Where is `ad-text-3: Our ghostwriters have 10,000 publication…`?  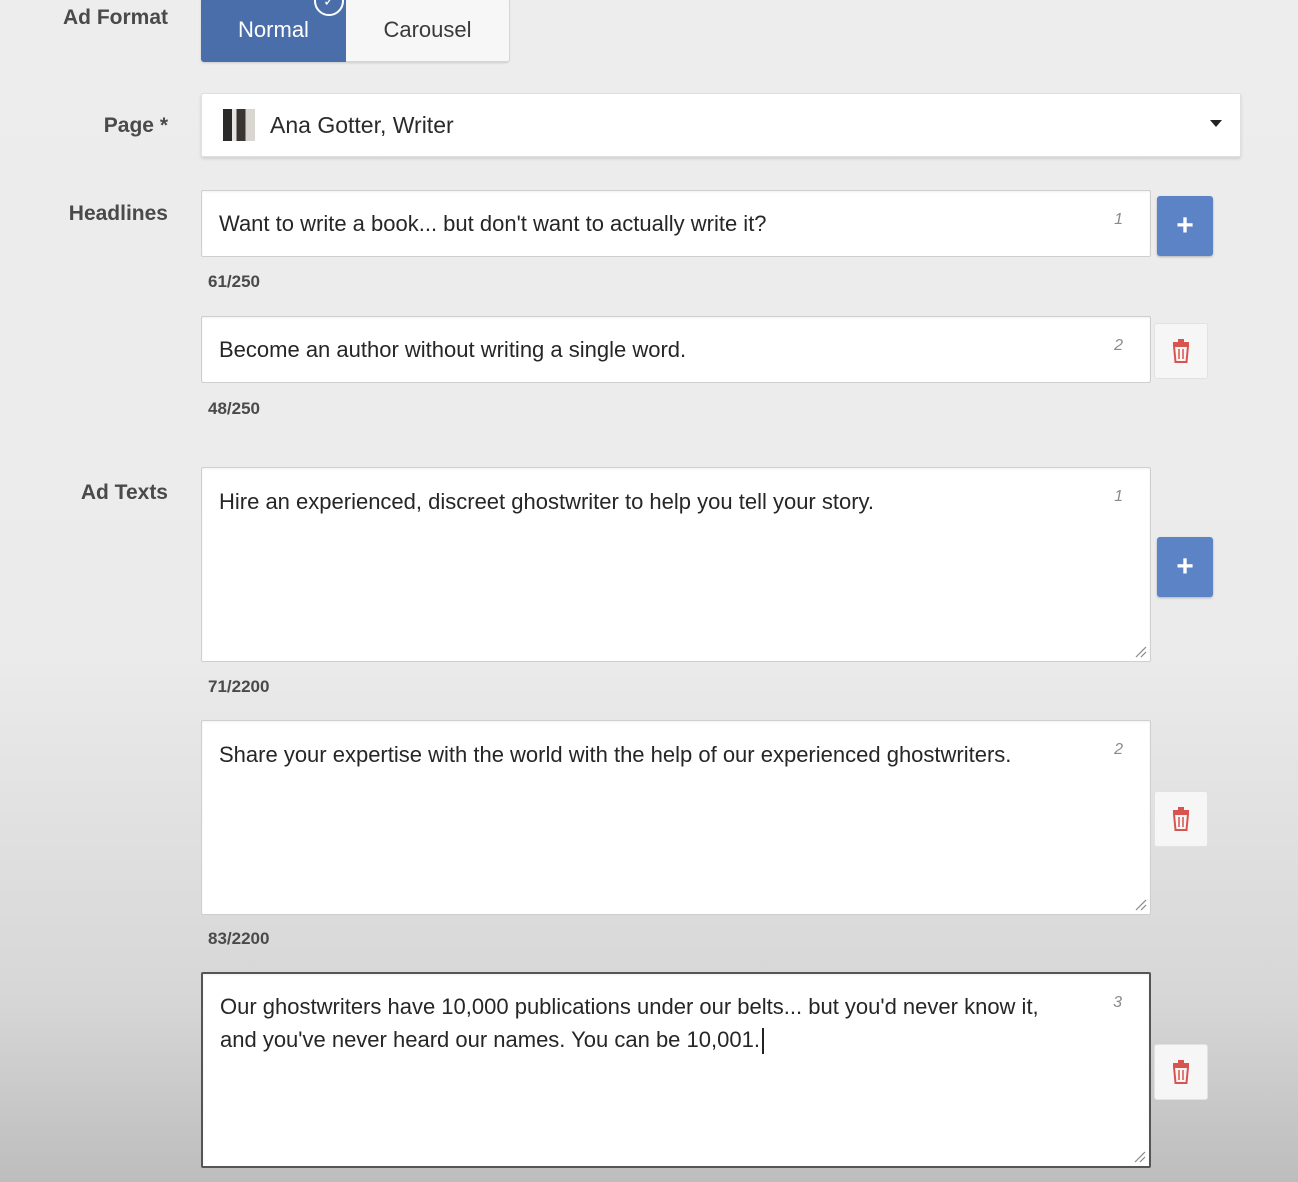 ad-text-3: Our ghostwriters have 10,000 publication… is located at coordinates (650, 1023).